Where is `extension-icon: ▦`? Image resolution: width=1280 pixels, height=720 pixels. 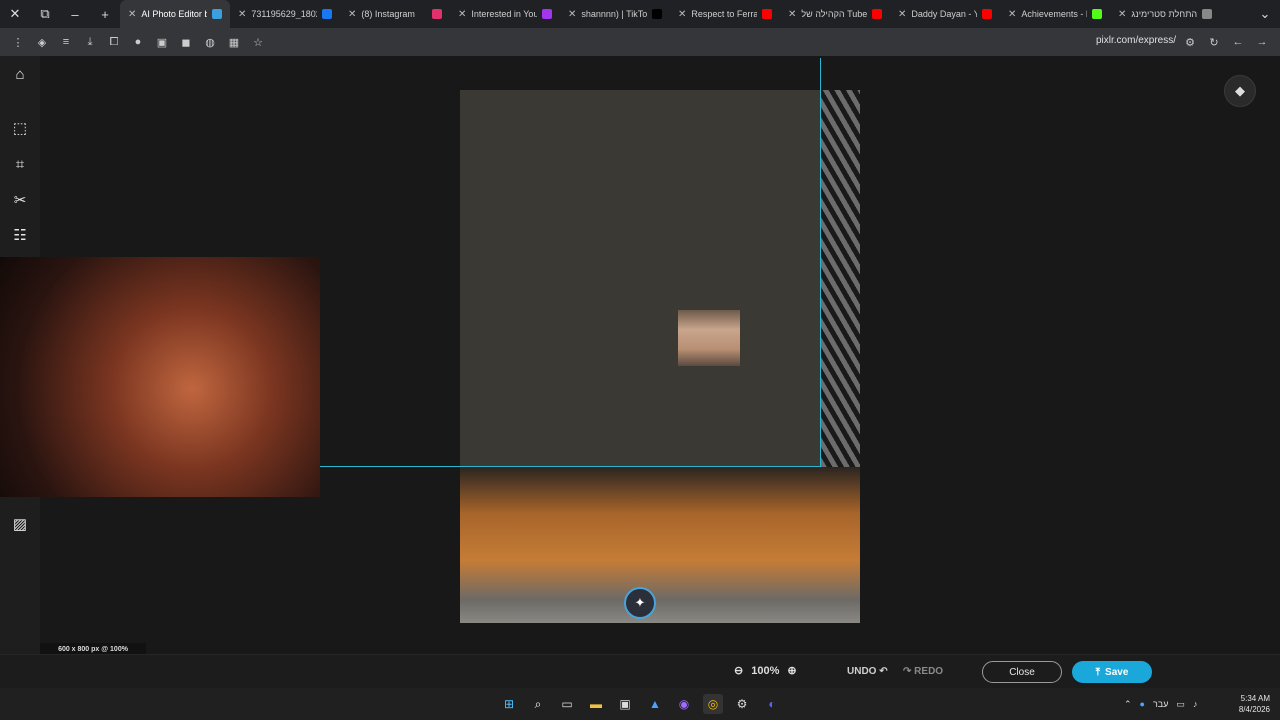 extension-icon: ▦ is located at coordinates (234, 42).